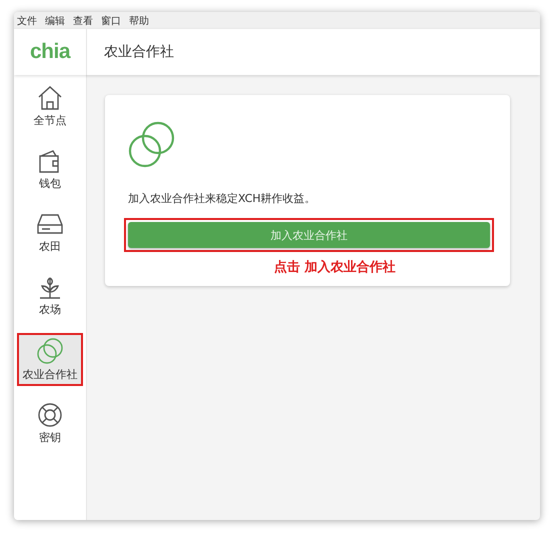  I want to click on nav-item: 全节点, so click(50, 106).